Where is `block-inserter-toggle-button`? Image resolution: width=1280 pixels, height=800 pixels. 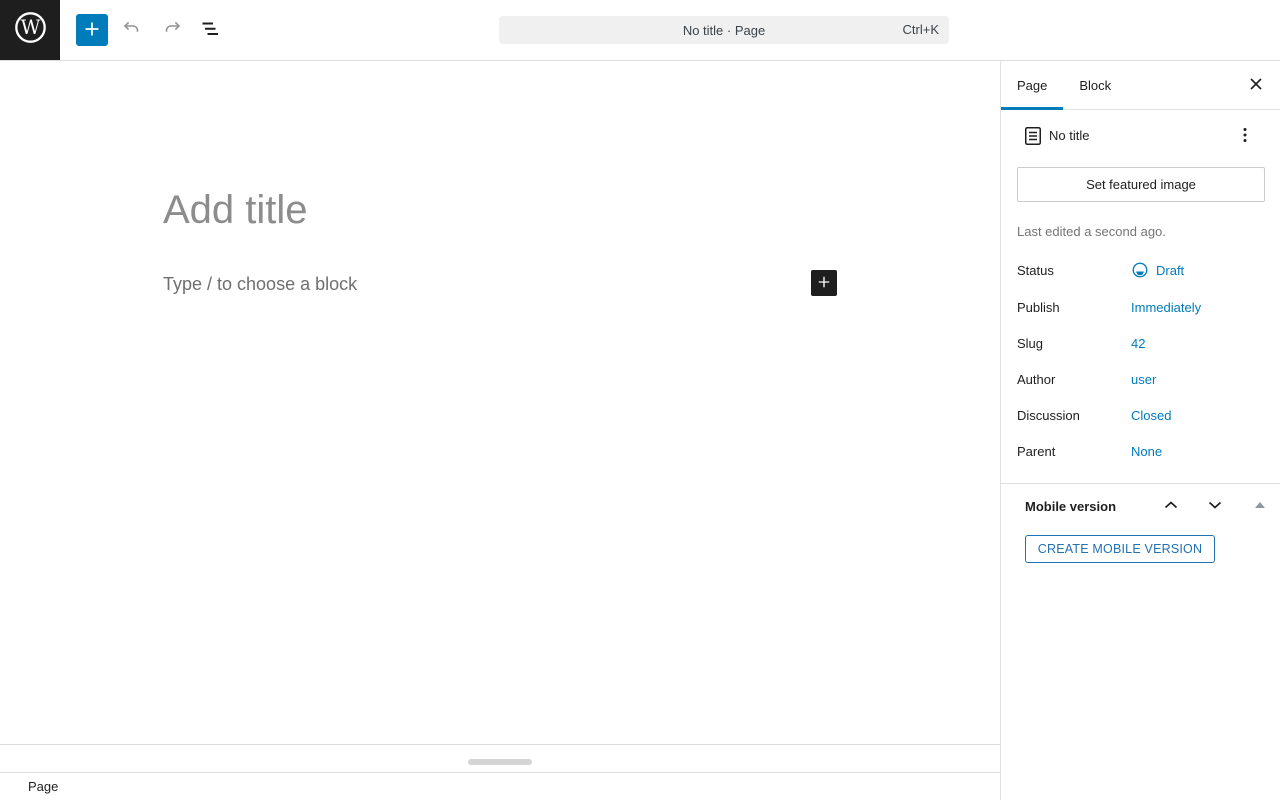 block-inserter-toggle-button is located at coordinates (92, 30).